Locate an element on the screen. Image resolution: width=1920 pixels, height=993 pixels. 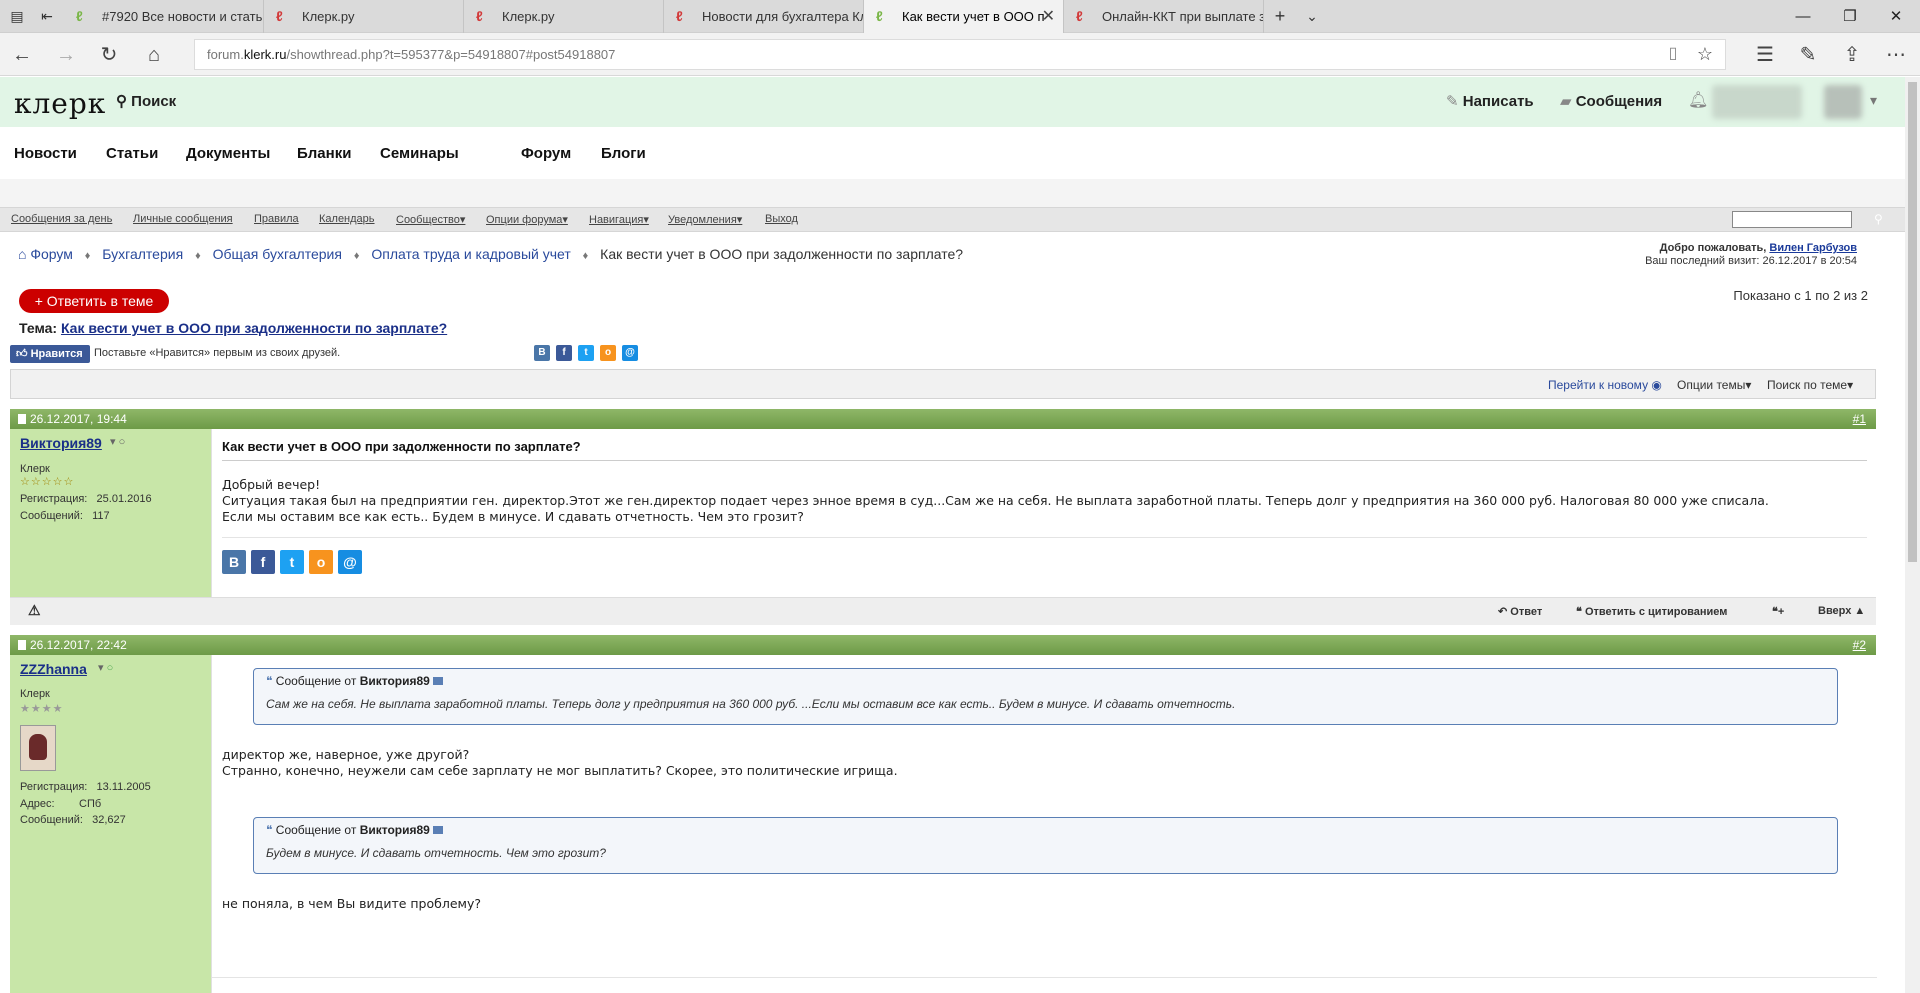
post-author: ZZZhanna is located at coordinates (53, 669).